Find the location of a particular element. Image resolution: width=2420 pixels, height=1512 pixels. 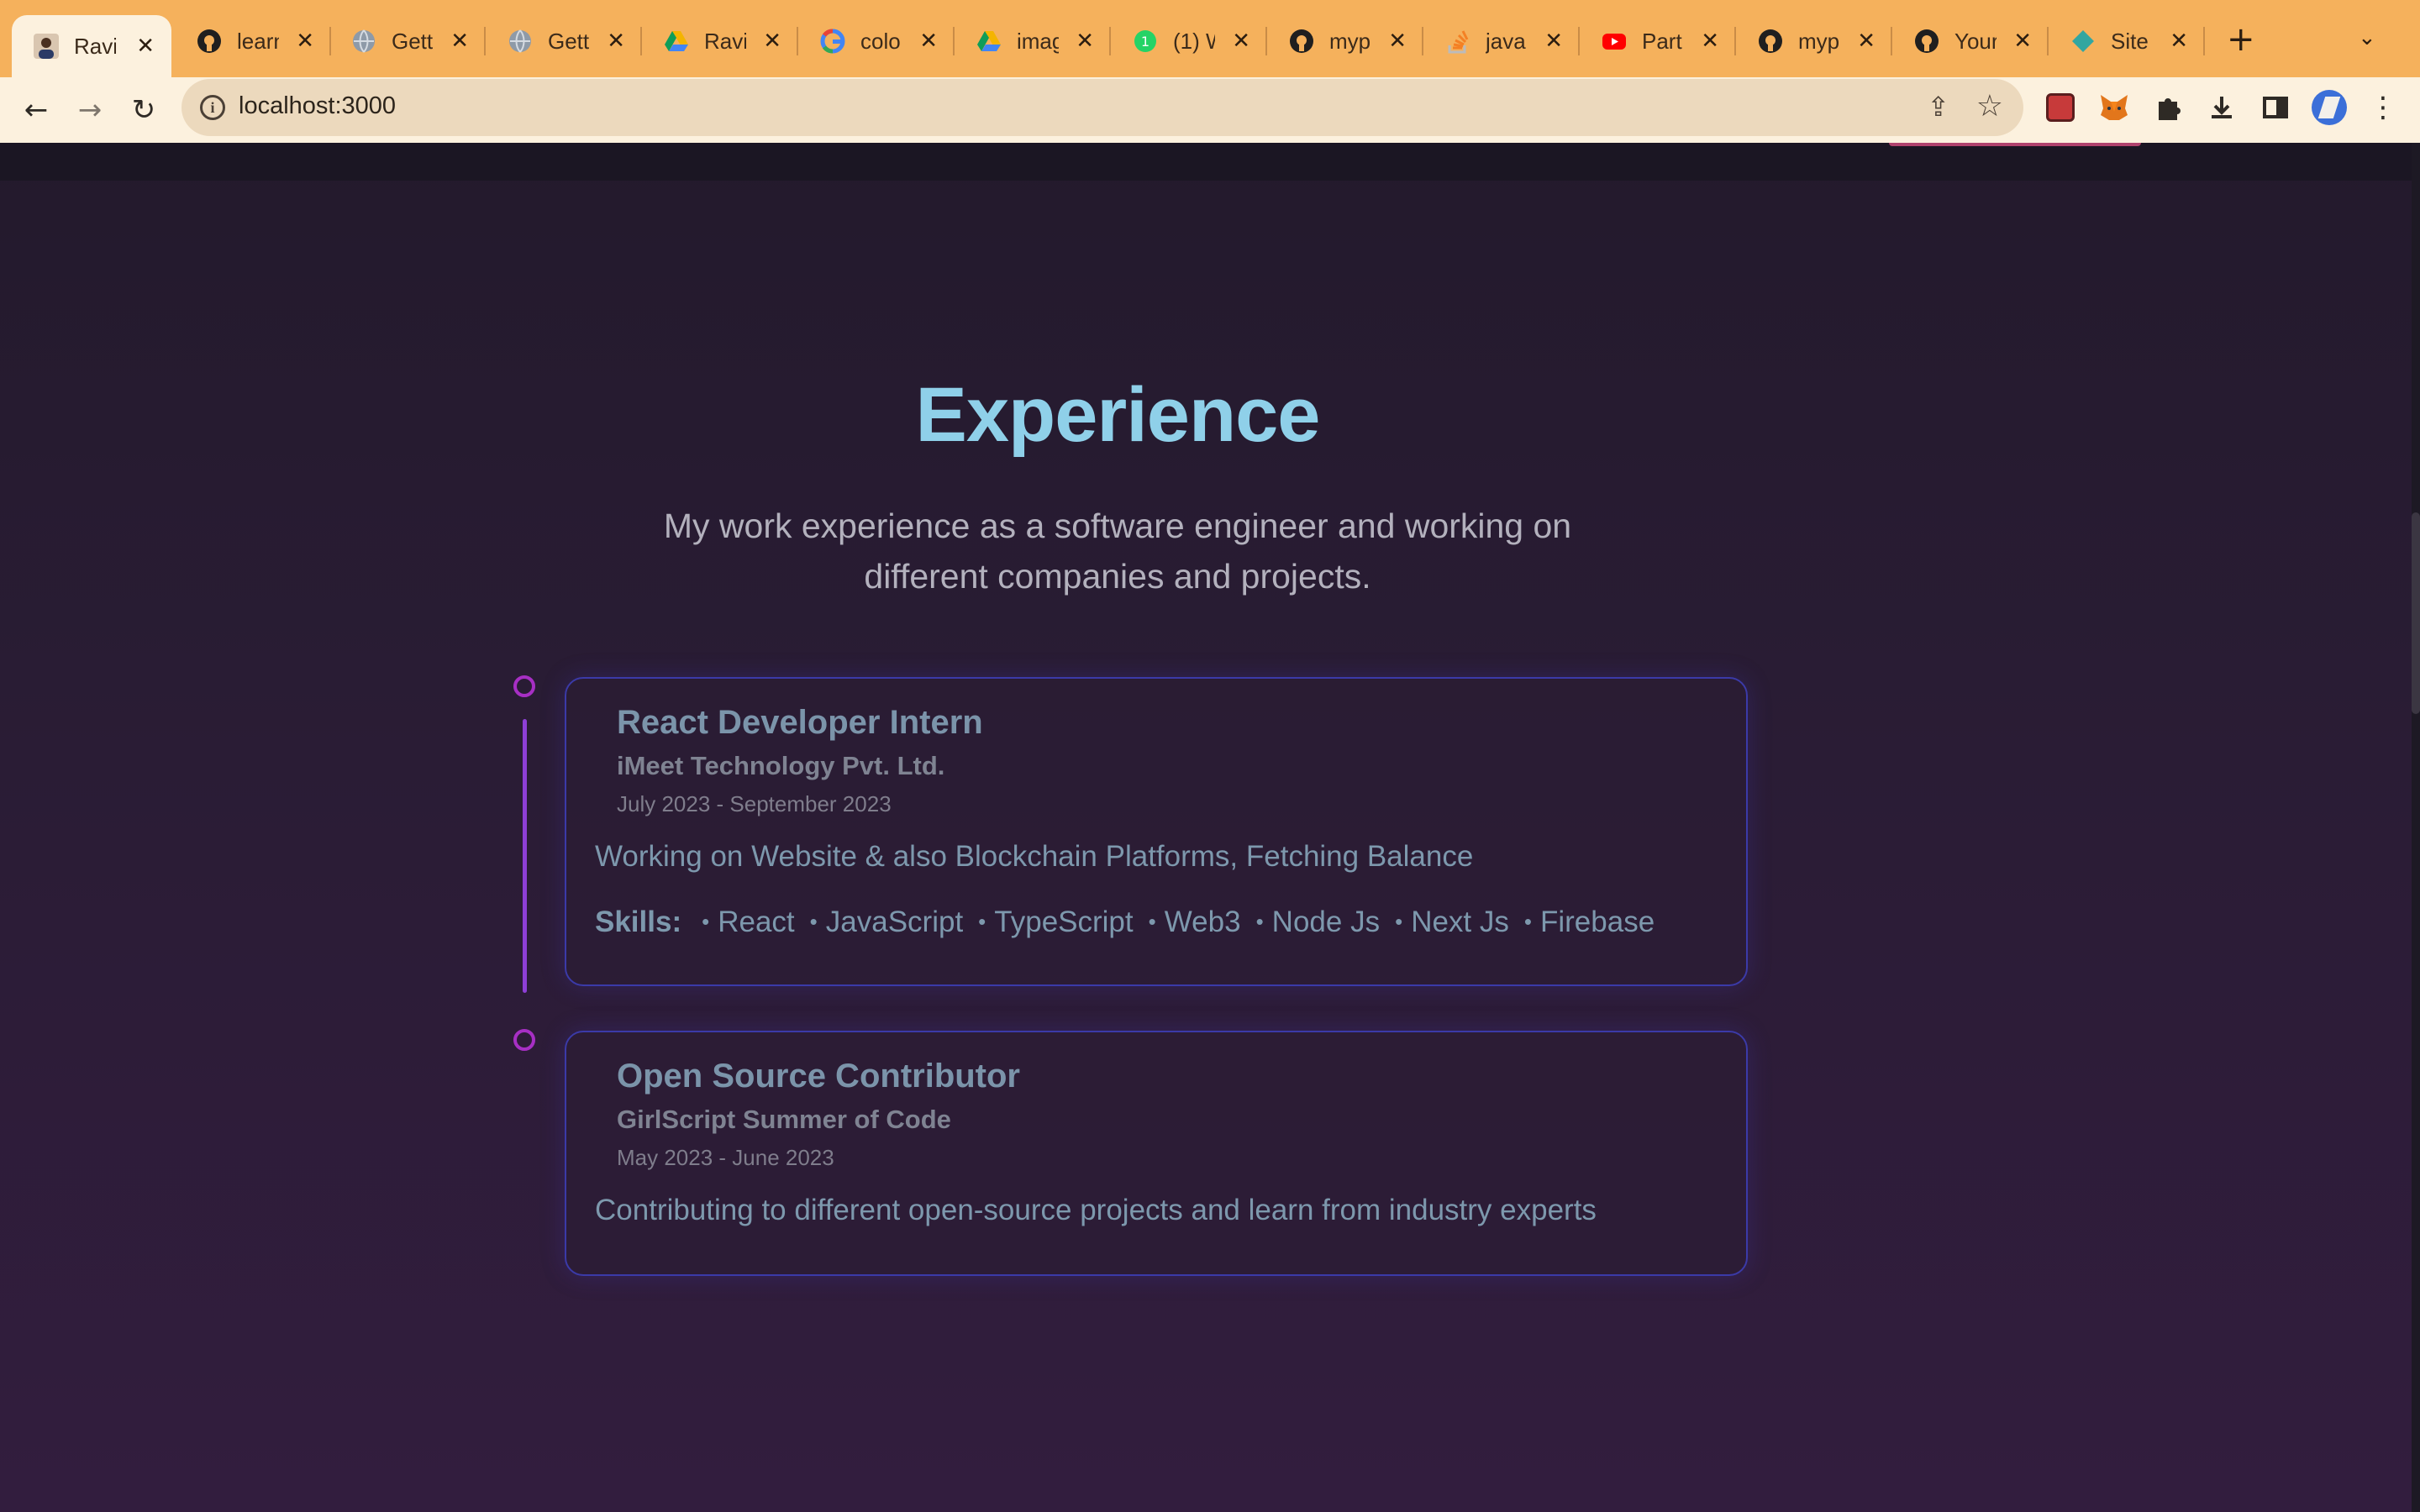

navbar-button-edge is located at coordinates (2015, 144).